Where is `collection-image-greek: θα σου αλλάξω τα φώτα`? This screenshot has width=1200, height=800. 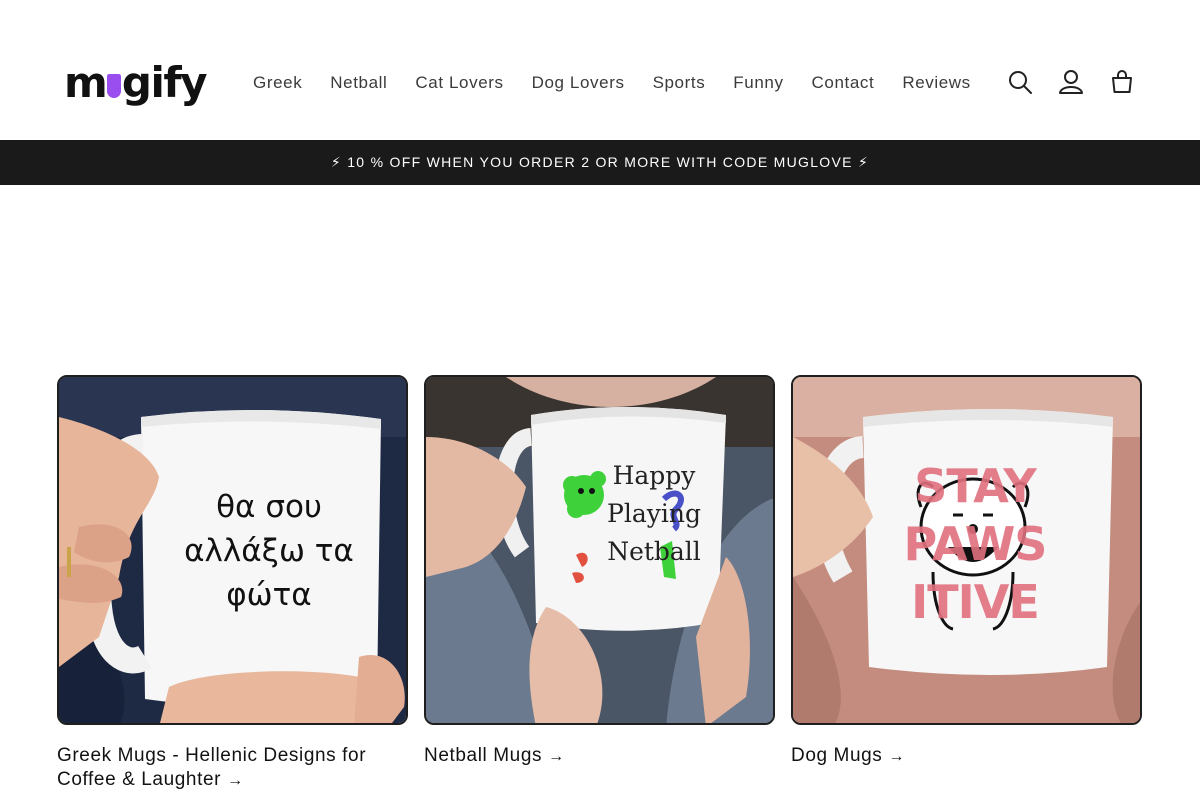
collection-image-greek: θα σου αλλάξω τα φώτα is located at coordinates (232, 550).